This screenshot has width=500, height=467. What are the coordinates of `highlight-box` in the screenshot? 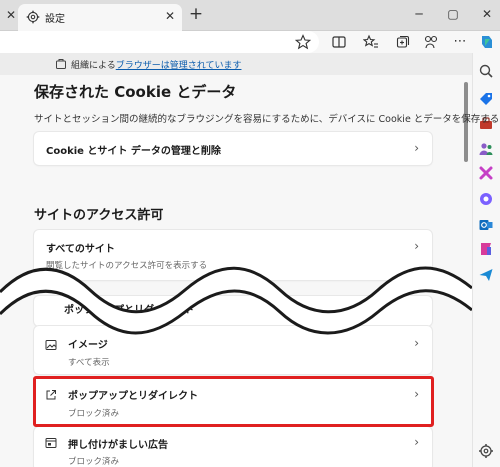 It's located at (233, 401).